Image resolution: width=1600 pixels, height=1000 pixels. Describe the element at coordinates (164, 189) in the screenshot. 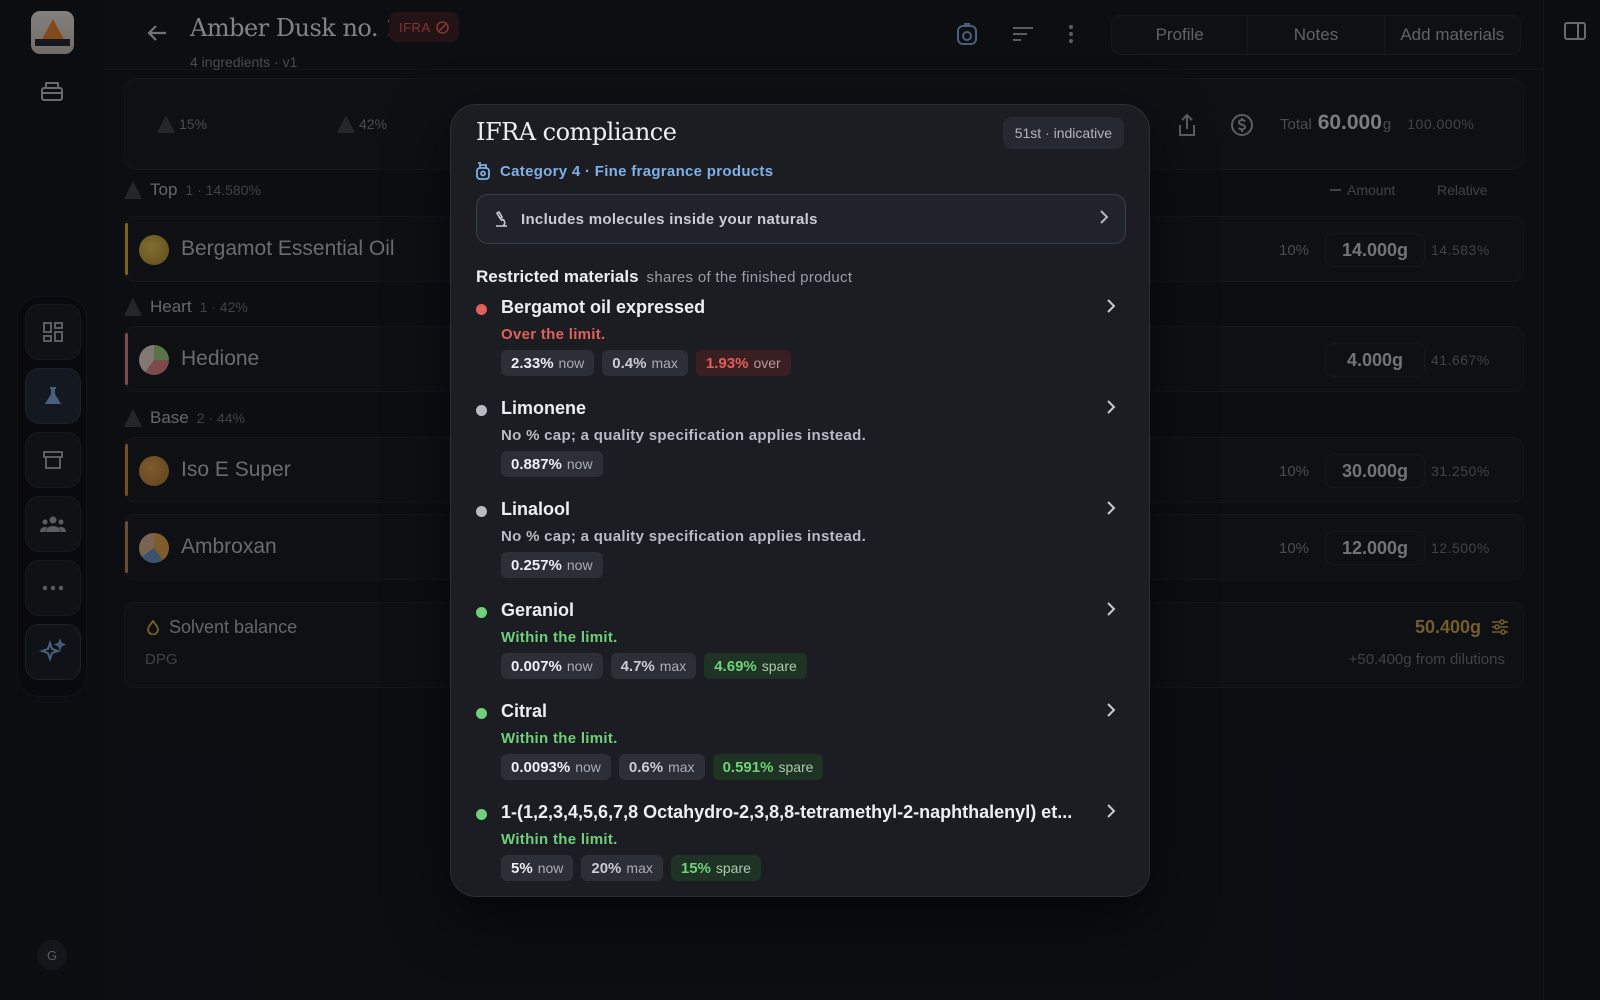

I see `section-top-name: Top` at that location.